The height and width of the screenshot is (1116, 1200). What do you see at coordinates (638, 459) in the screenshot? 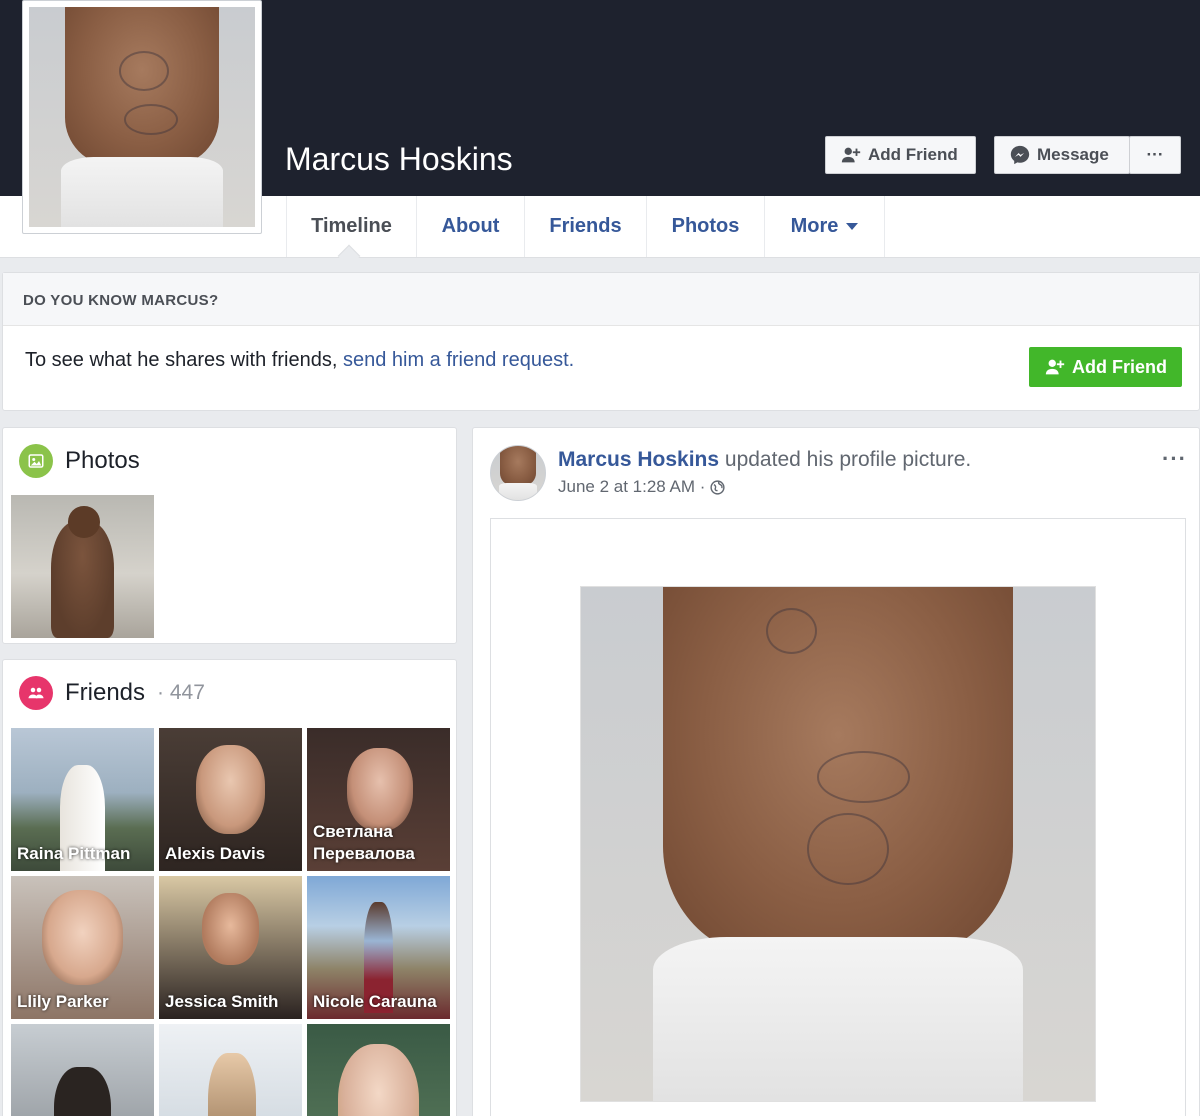
I see `post-author-link: Marcus Hoskins` at bounding box center [638, 459].